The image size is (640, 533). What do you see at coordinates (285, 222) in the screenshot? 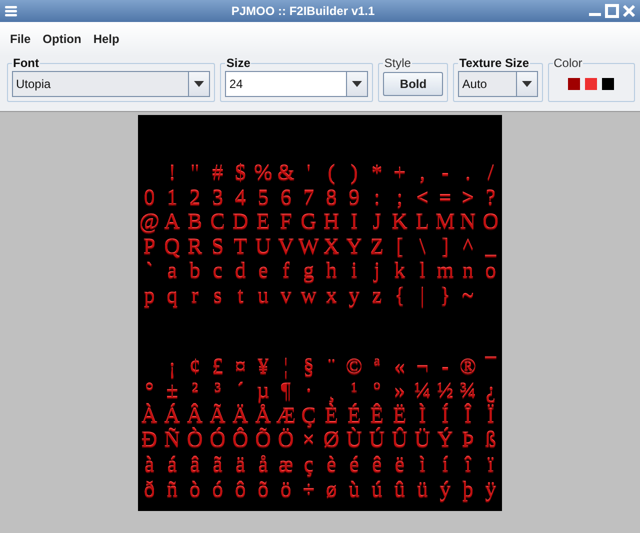
I see `glyph: F` at bounding box center [285, 222].